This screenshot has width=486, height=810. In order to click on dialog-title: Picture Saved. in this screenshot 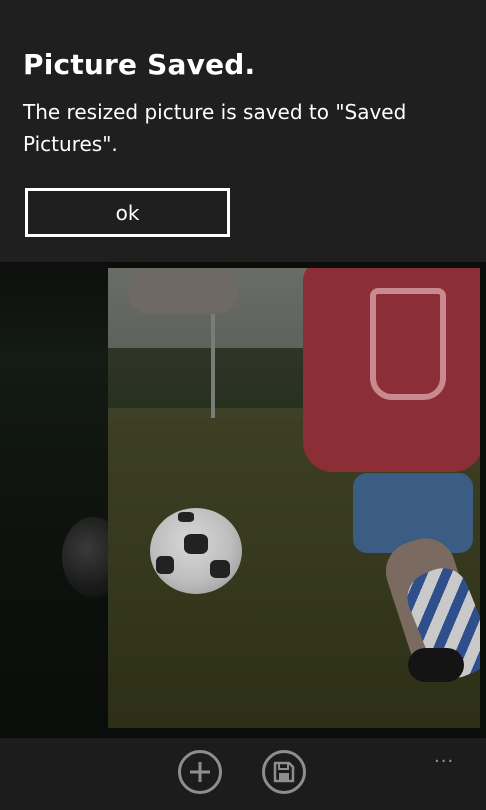, I will do `click(139, 64)`.